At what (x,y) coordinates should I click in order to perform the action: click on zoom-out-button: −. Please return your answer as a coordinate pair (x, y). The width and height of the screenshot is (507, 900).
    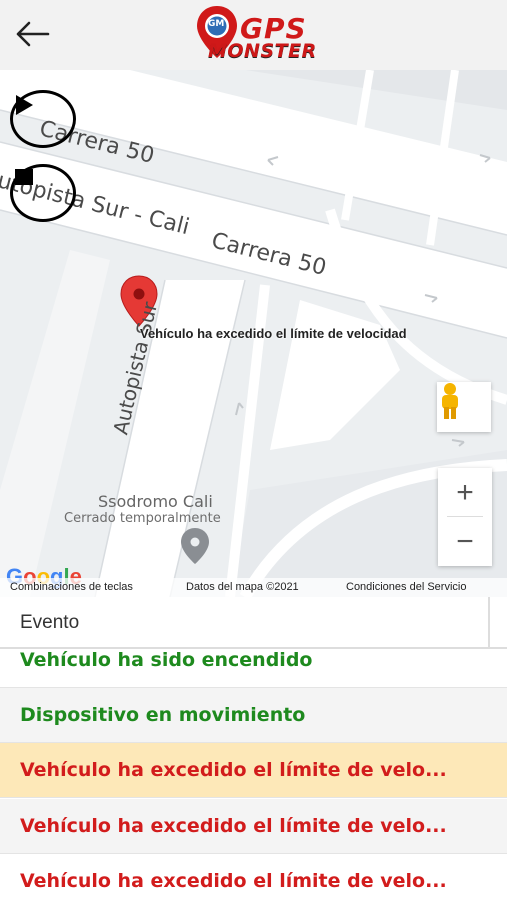
    Looking at the image, I should click on (465, 541).